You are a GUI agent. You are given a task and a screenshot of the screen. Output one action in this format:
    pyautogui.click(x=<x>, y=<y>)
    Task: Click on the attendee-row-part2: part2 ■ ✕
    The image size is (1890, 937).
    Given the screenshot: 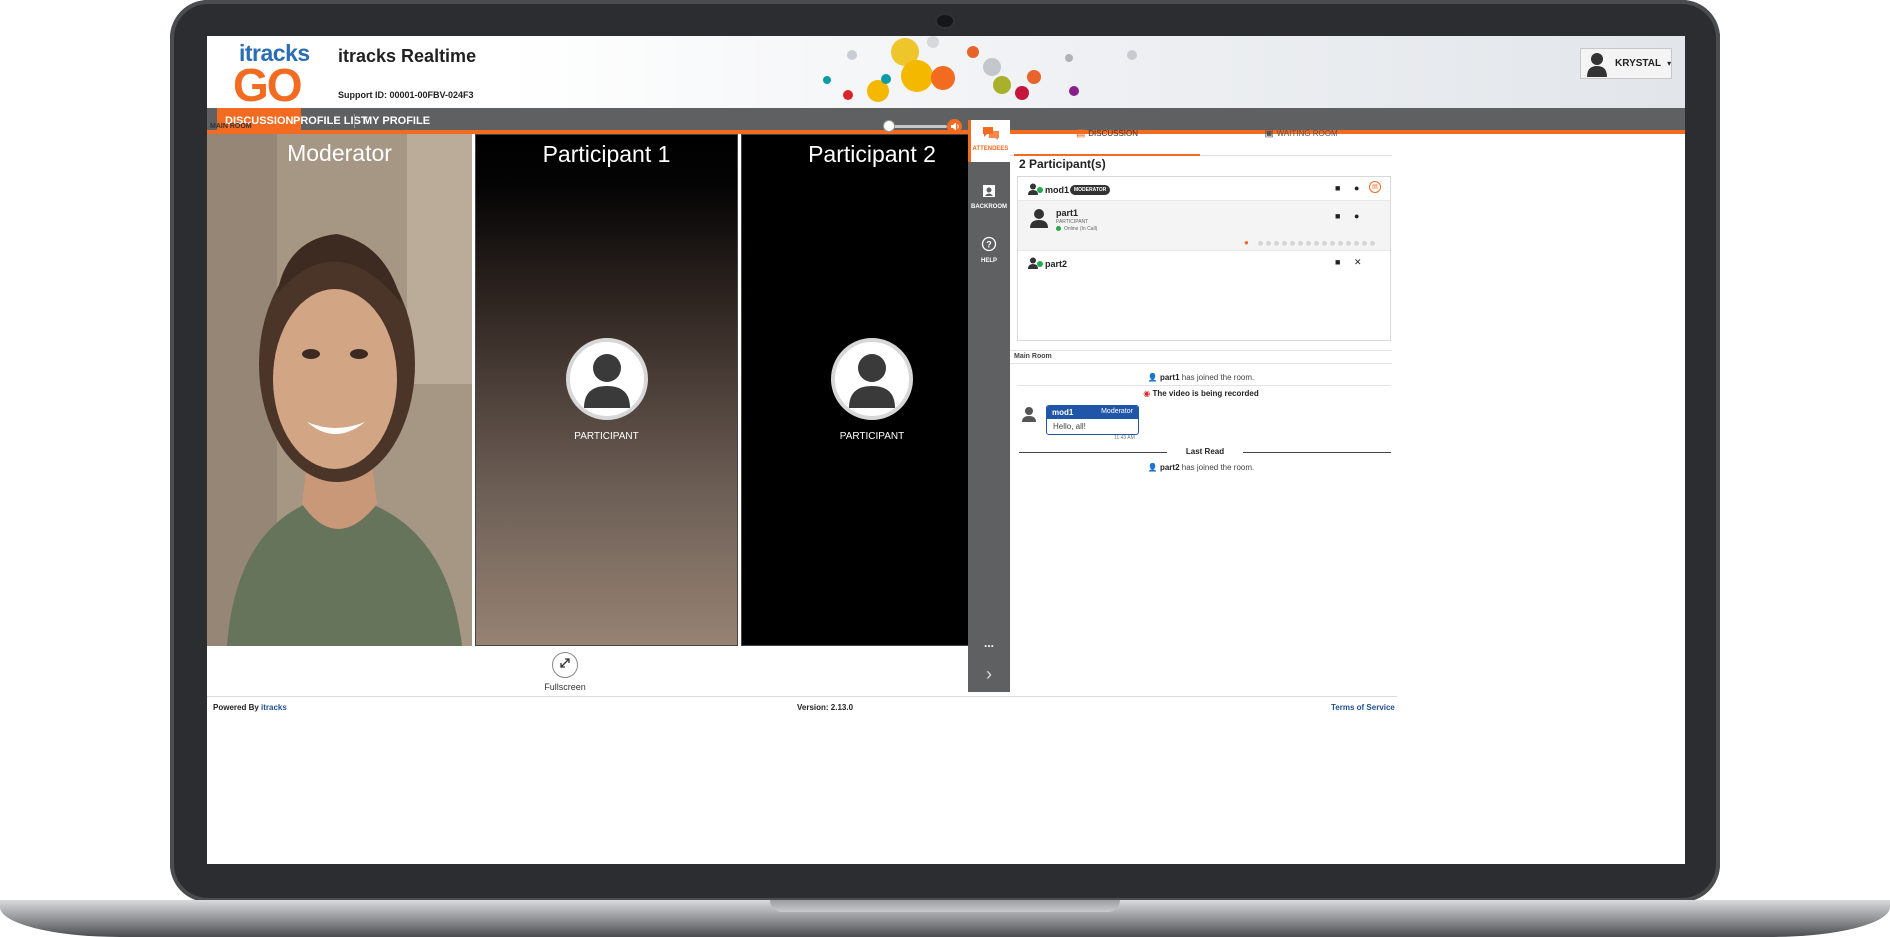 What is the action you would take?
    pyautogui.click(x=1204, y=263)
    